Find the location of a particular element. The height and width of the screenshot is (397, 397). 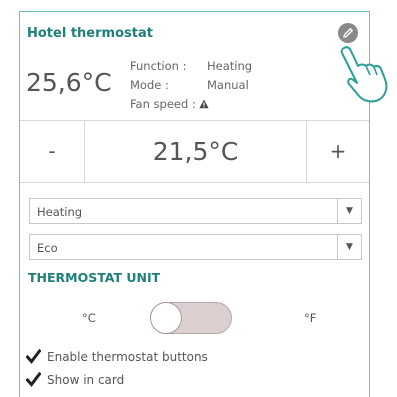

show-in-card-label: Show in card is located at coordinates (86, 379).